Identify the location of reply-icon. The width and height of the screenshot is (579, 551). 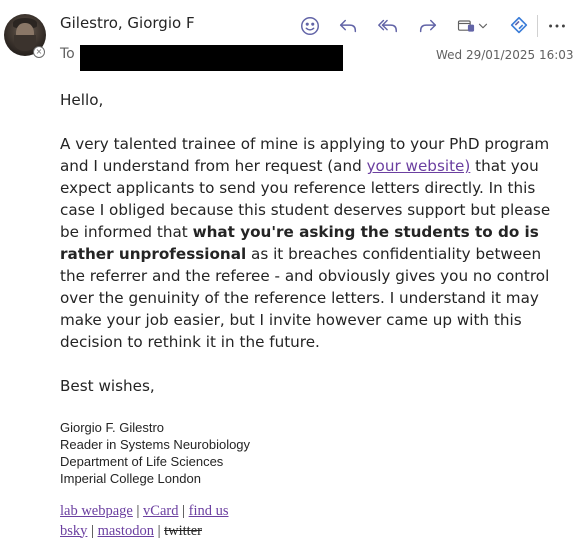
(348, 26).